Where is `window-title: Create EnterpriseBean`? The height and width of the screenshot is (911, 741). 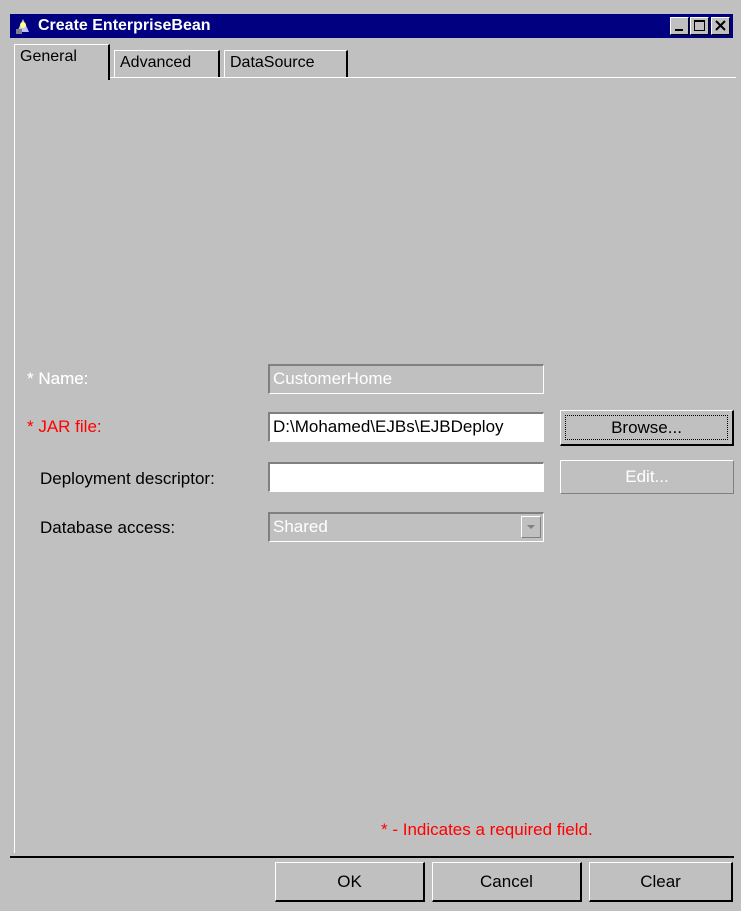 window-title: Create EnterpriseBean is located at coordinates (124, 25).